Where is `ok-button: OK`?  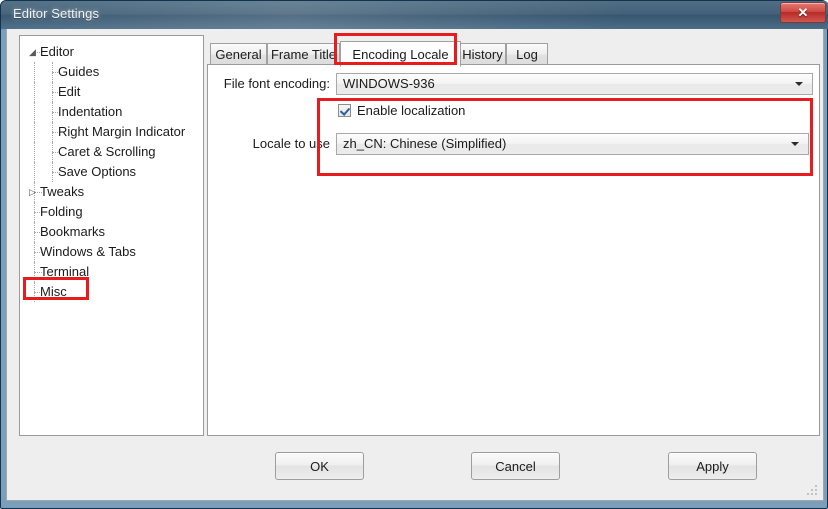
ok-button: OK is located at coordinates (319, 466).